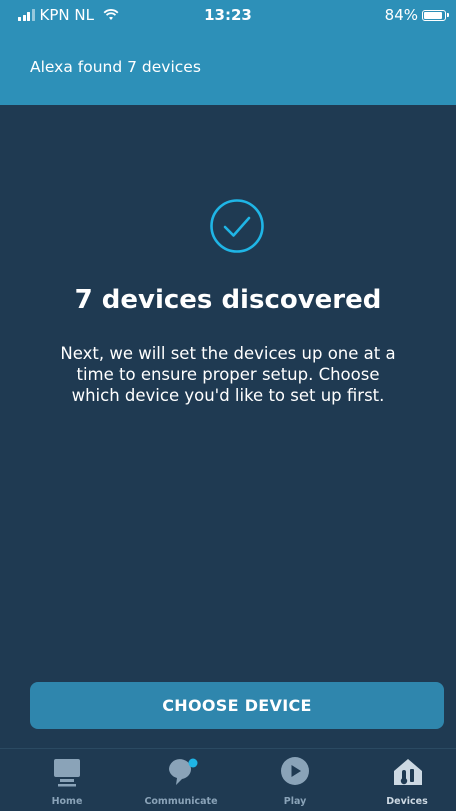  I want to click on devices-icon, so click(408, 772).